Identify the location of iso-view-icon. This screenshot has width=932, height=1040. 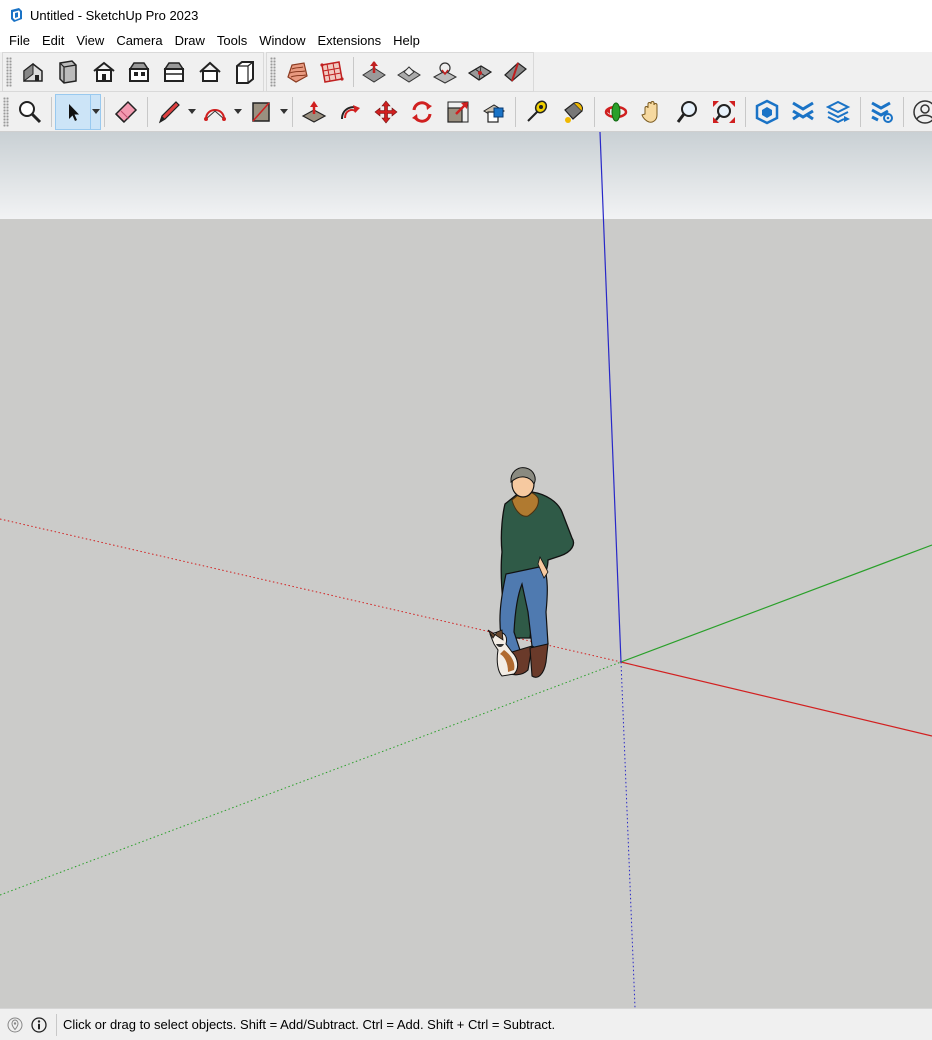
(32, 72).